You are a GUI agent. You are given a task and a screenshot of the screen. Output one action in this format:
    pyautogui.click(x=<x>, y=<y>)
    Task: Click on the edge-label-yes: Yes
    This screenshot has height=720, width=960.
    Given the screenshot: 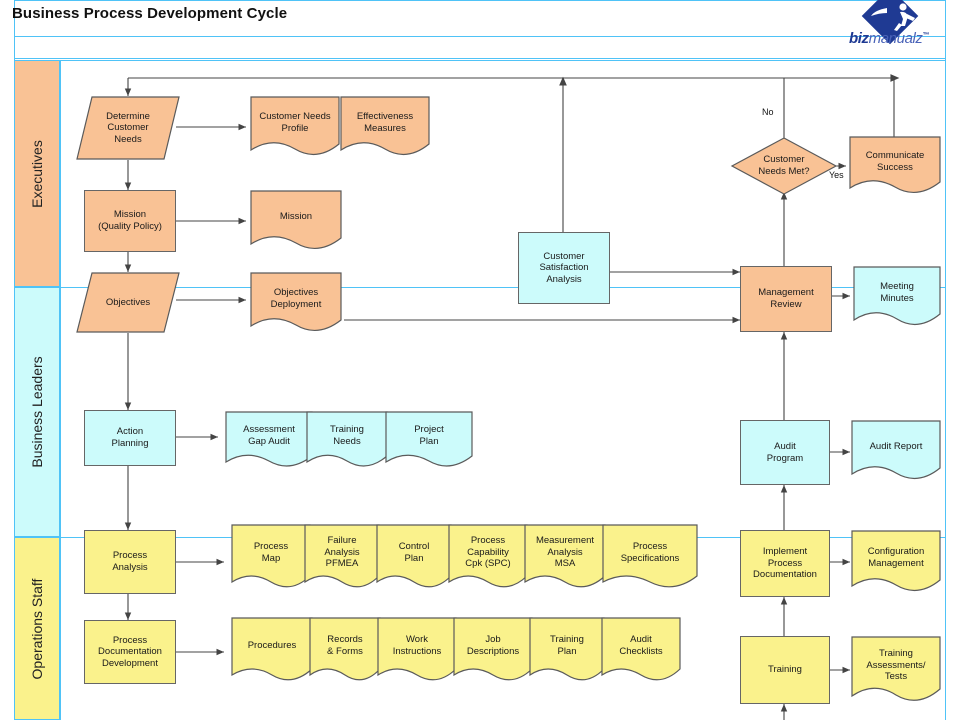 What is the action you would take?
    pyautogui.click(x=836, y=175)
    